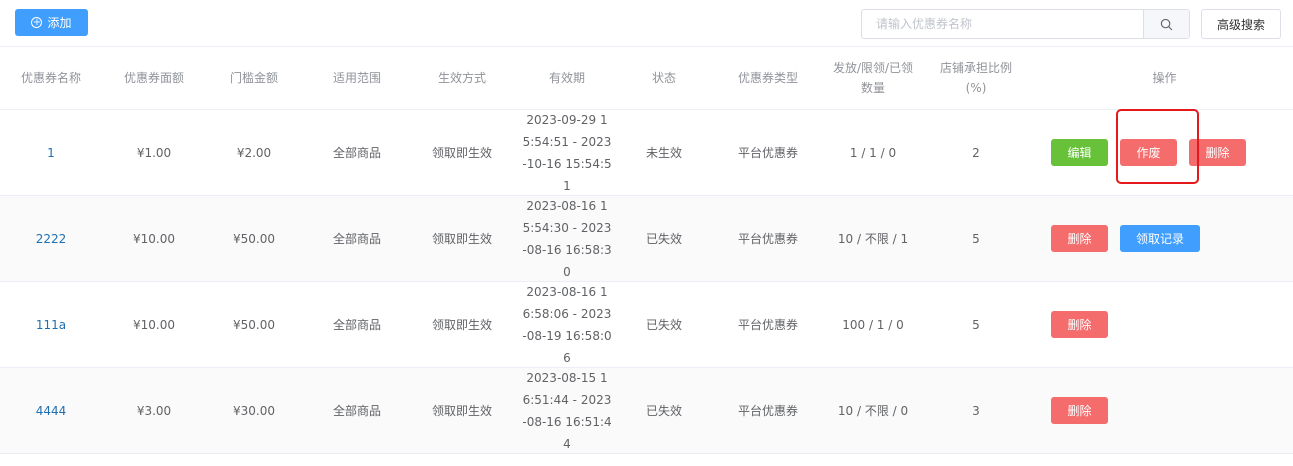 The image size is (1293, 466). I want to click on quantity: 100 / 1 / 0, so click(873, 324).